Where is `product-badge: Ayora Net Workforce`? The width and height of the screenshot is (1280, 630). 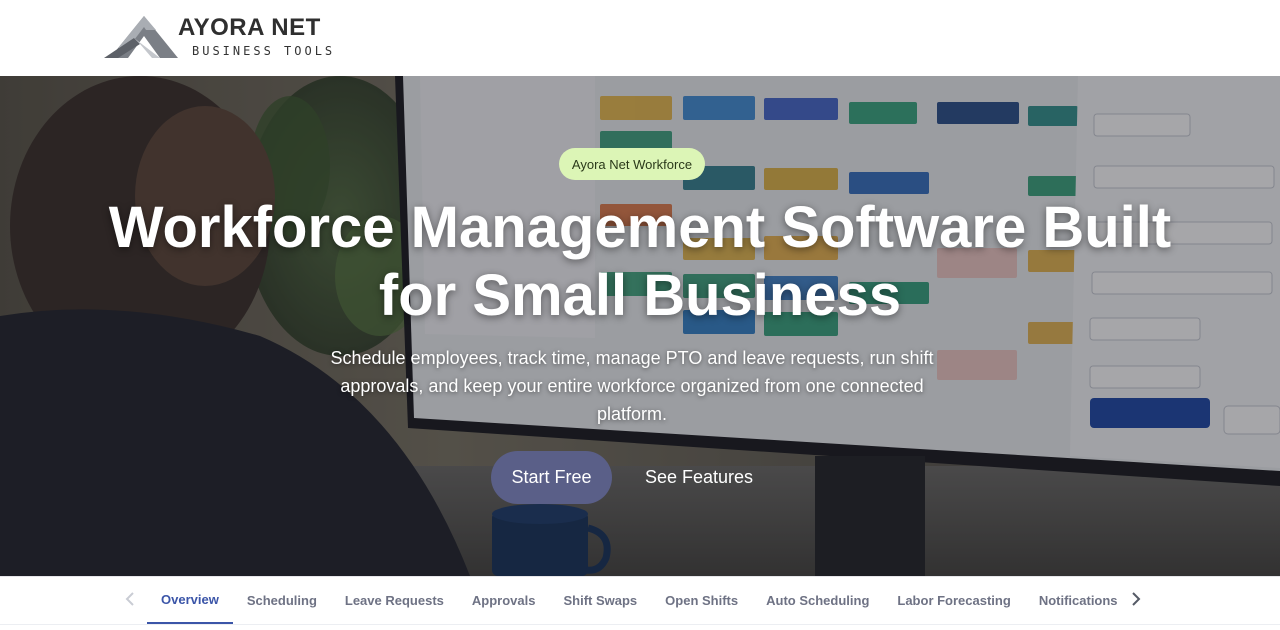
product-badge: Ayora Net Workforce is located at coordinates (632, 164).